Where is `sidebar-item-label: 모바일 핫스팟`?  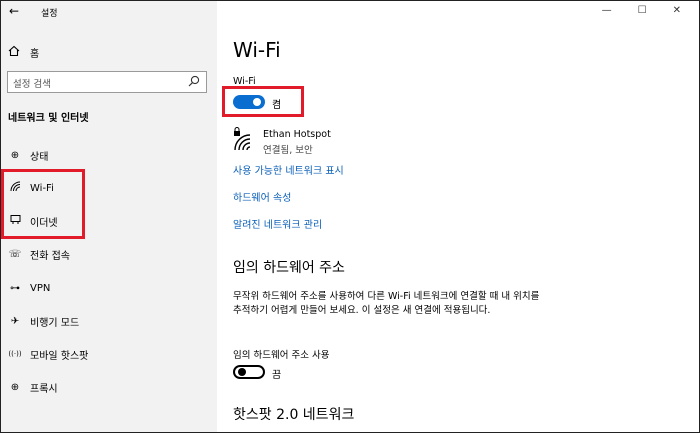 sidebar-item-label: 모바일 핫스팟 is located at coordinates (59, 356).